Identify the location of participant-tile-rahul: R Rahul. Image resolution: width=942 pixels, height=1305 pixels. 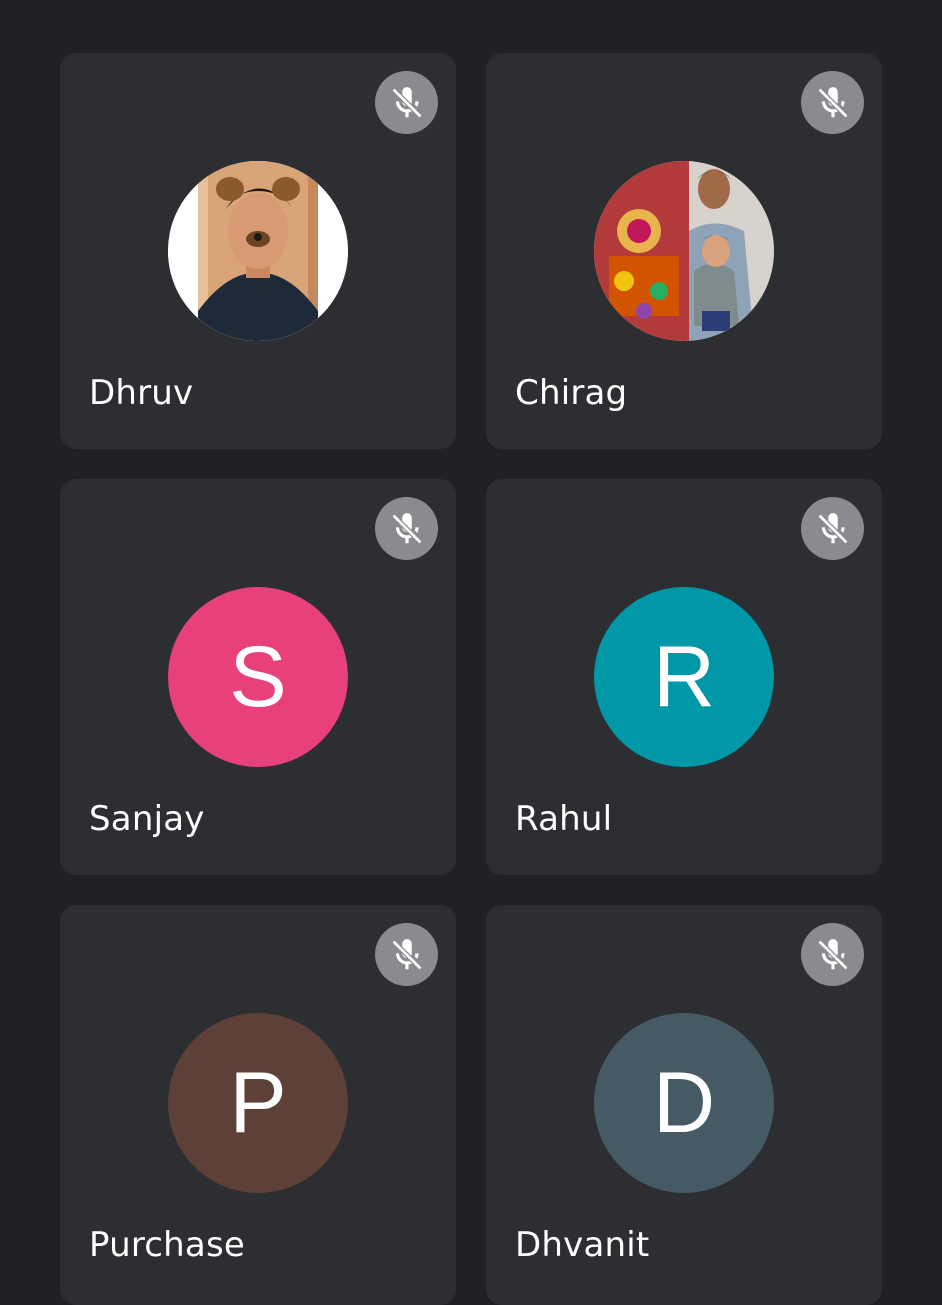
(684, 677).